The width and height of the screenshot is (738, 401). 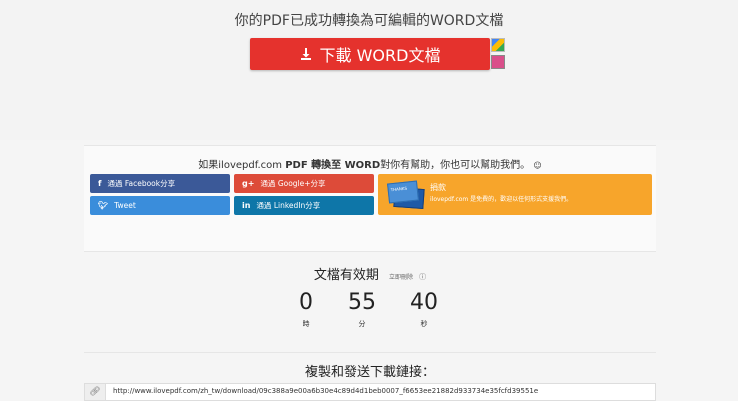 What do you see at coordinates (401, 277) in the screenshot?
I see `delete-now-link: 立即刪除` at bounding box center [401, 277].